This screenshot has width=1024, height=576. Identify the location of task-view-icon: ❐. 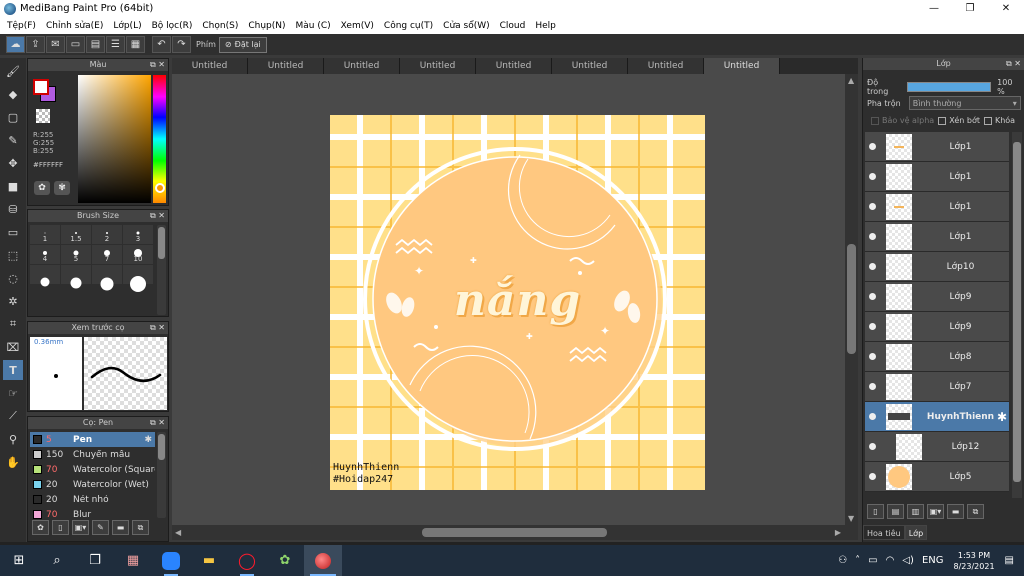
(95, 560).